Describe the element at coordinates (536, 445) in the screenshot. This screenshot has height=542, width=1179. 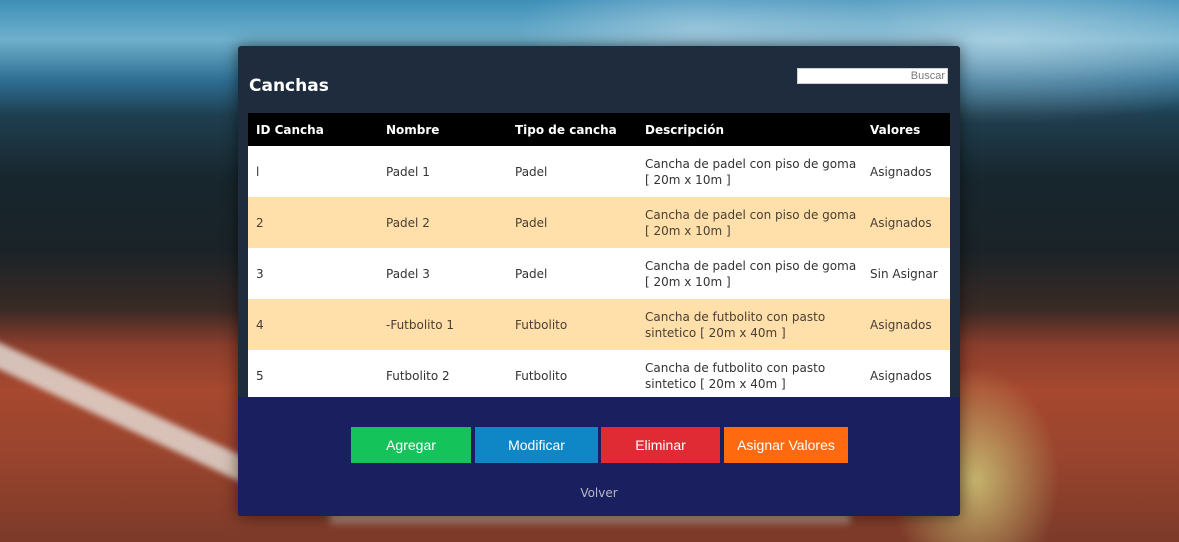
I see `modificar-button: Modificar` at that location.